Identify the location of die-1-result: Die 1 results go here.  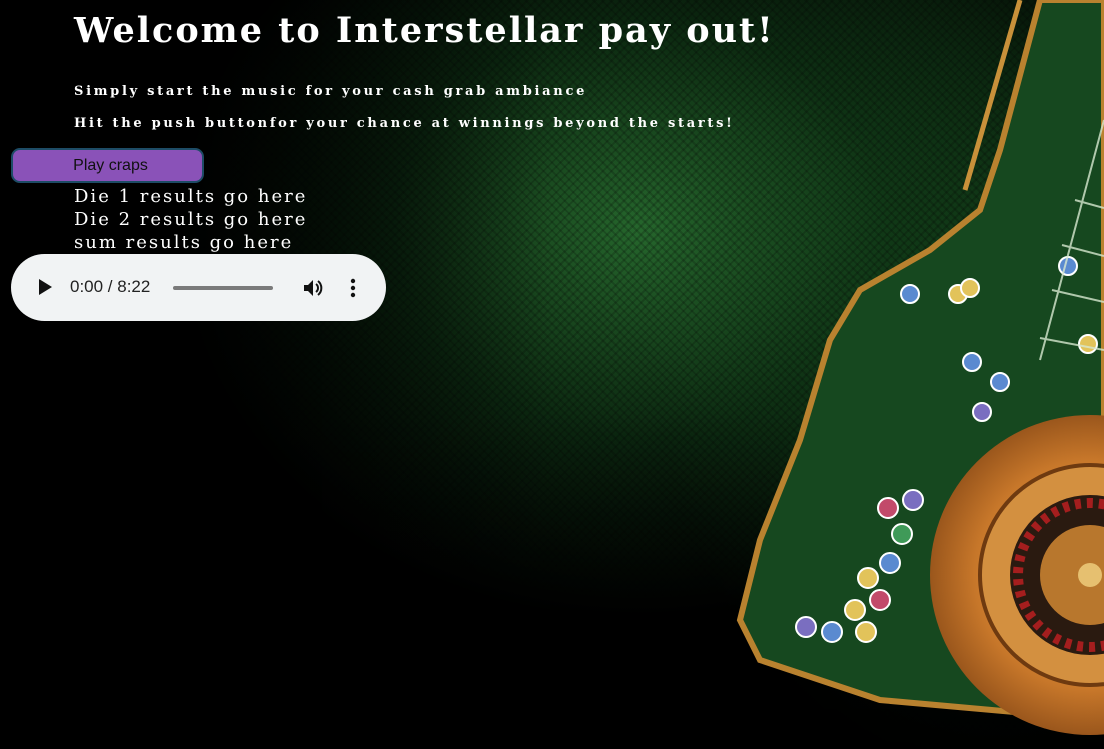
(191, 196).